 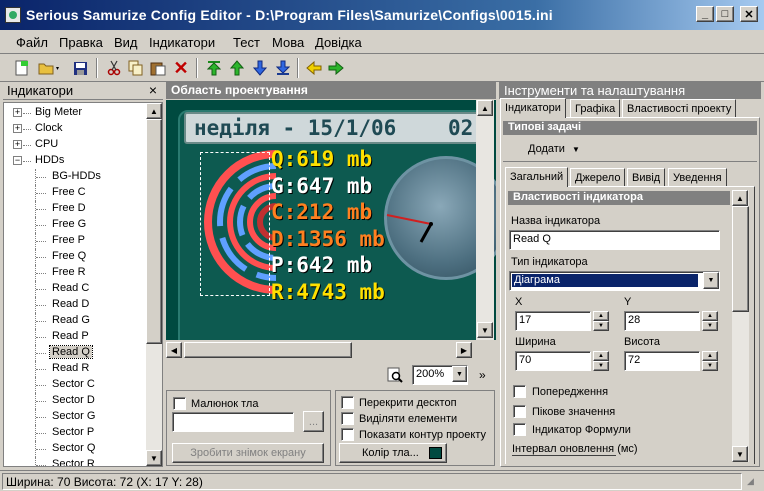 What do you see at coordinates (74, 257) in the screenshot?
I see `tree-item: Free Q` at bounding box center [74, 257].